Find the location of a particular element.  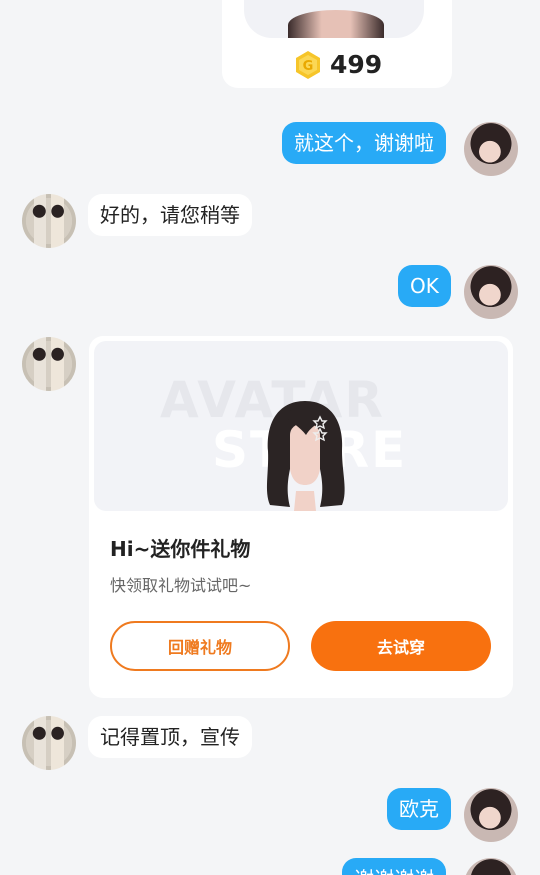

message-bubble-outgoing: 就这个，谢谢啦 is located at coordinates (364, 143).